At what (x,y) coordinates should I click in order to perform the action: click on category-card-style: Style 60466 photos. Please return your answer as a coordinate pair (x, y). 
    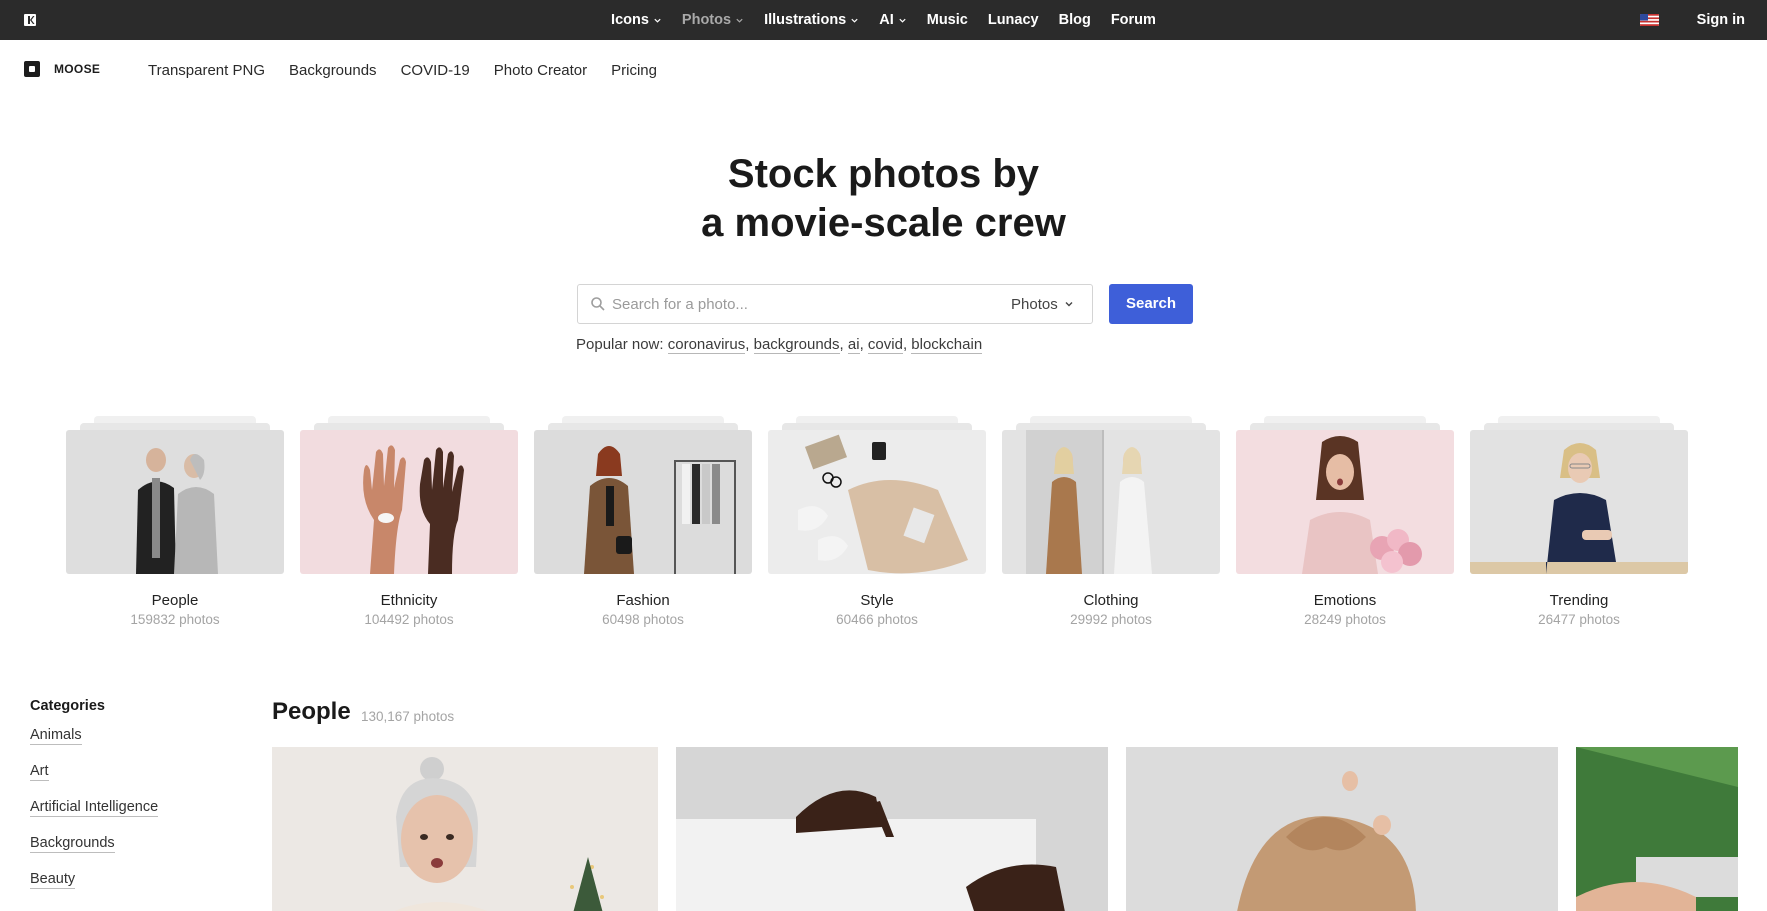
    Looking at the image, I should click on (877, 526).